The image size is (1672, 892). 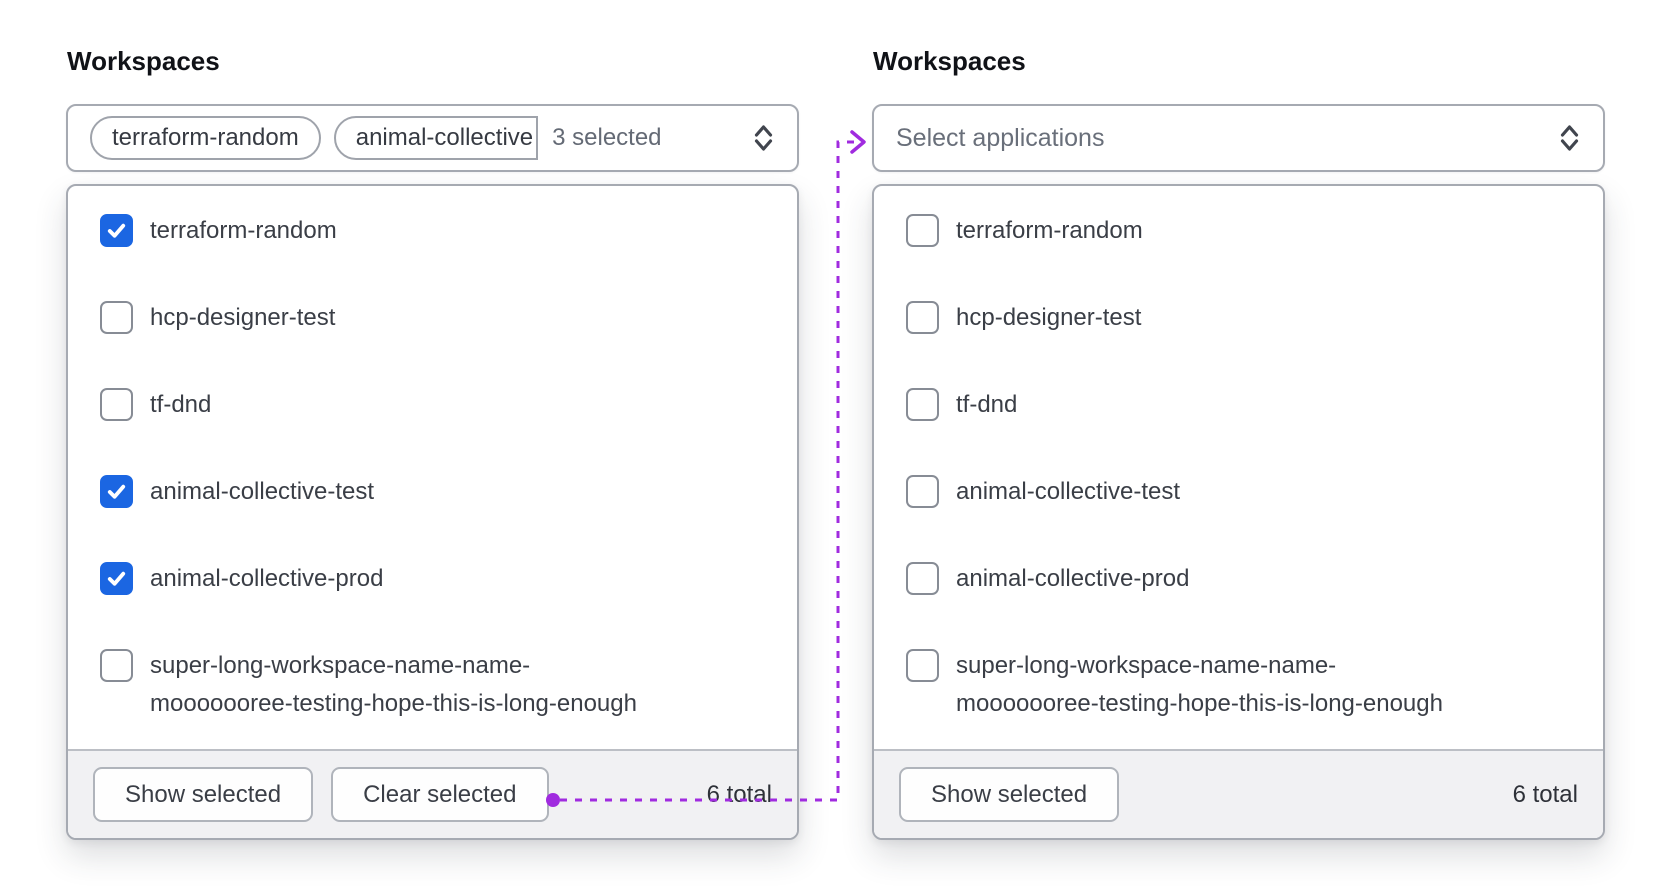 I want to click on listbox-footer: Show selected Clear selected 6 total, so click(x=432, y=793).